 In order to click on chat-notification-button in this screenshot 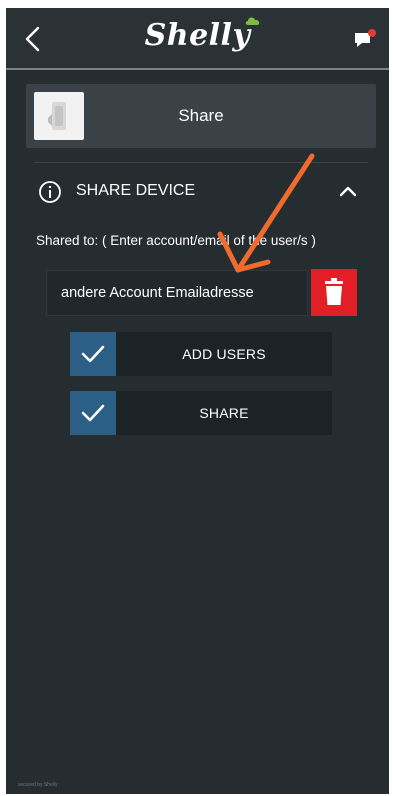, I will do `click(365, 39)`.